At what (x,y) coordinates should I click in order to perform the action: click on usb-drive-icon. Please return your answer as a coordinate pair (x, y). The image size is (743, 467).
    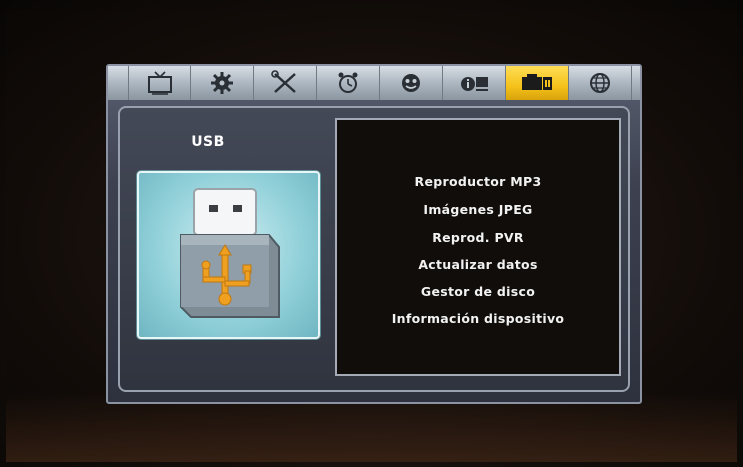
    Looking at the image, I should click on (230, 253).